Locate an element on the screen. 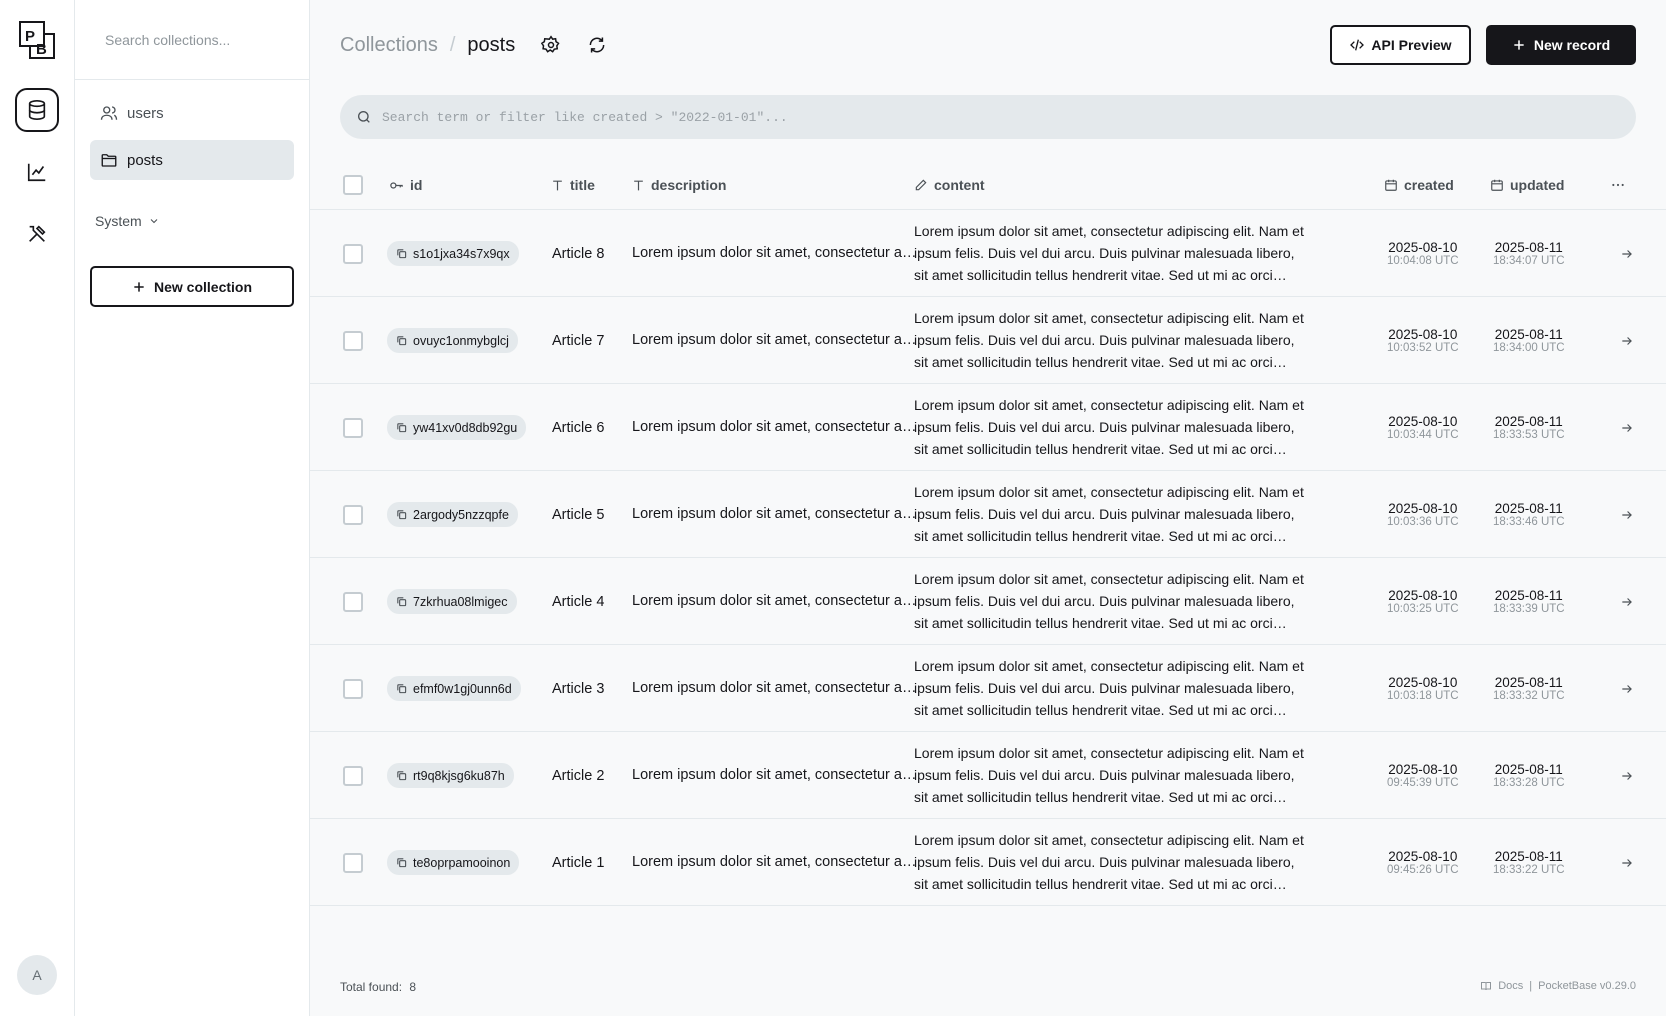  new-collection-button: New collection is located at coordinates (192, 286).